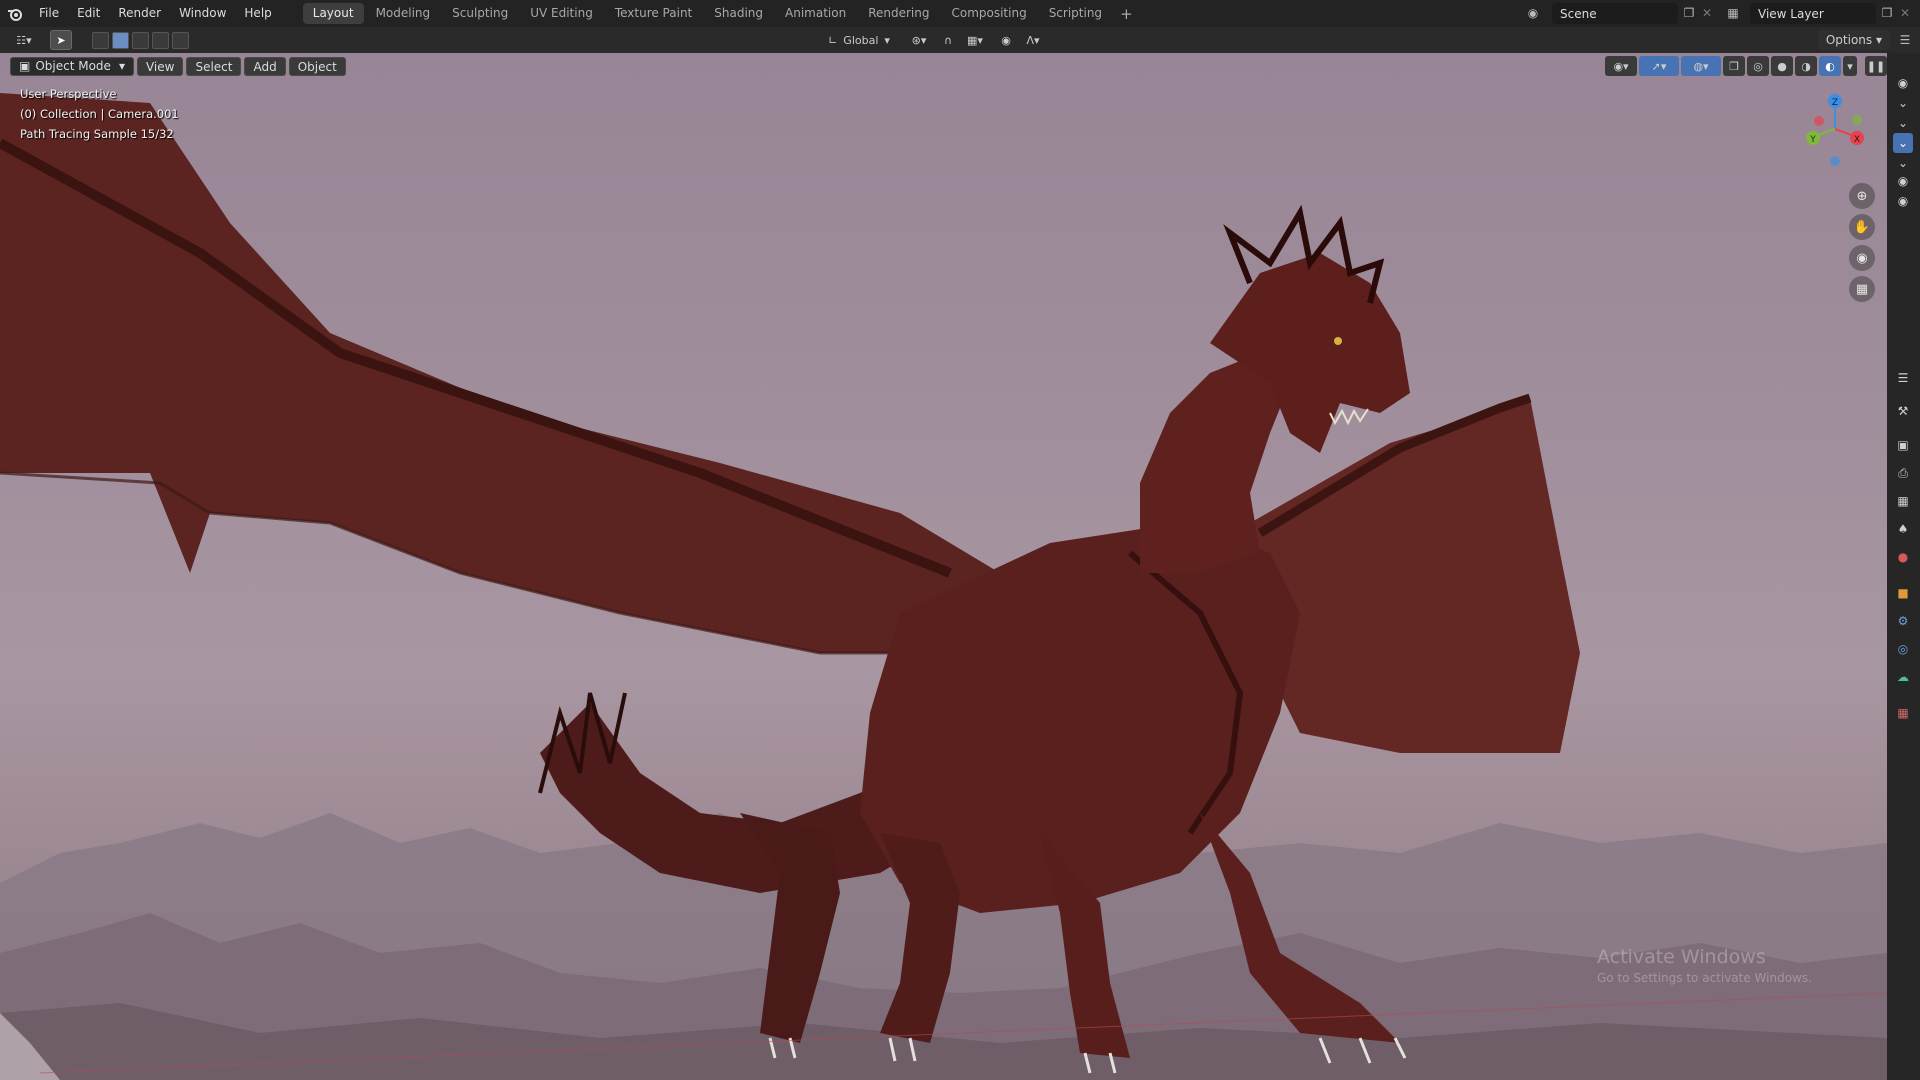 Image resolution: width=1920 pixels, height=1080 pixels. Describe the element at coordinates (317, 66) in the screenshot. I see `object-menu: Object` at that location.